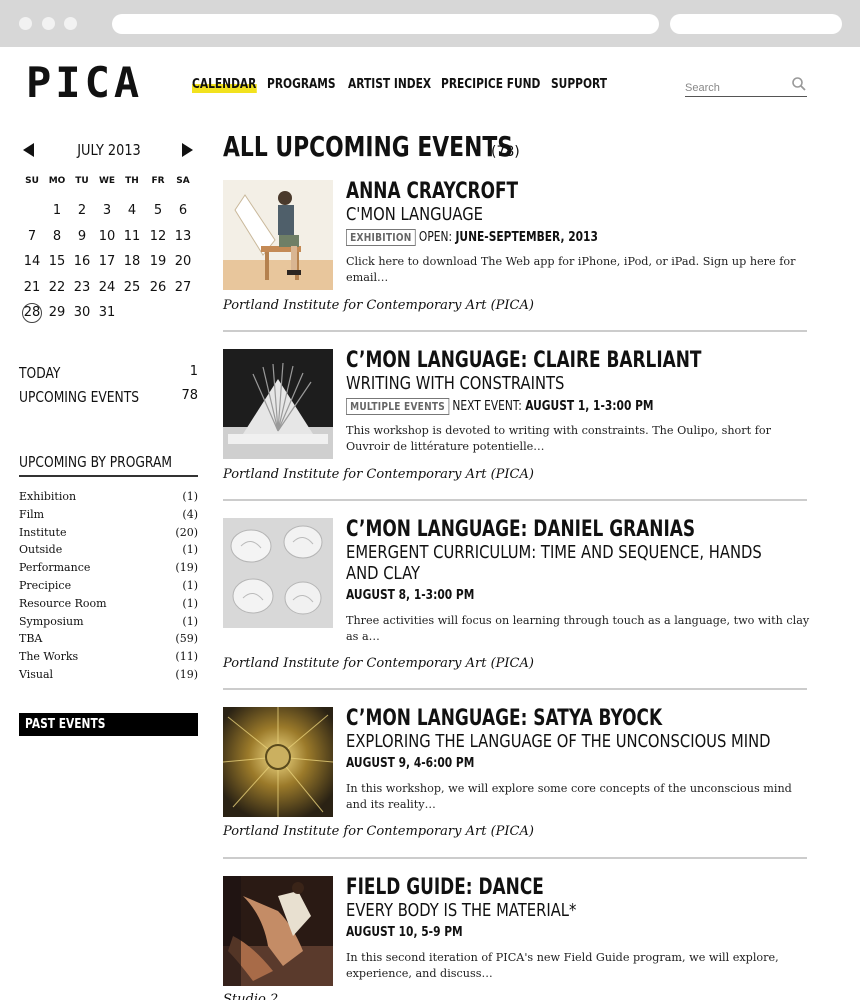 This screenshot has height=1000, width=860. I want to click on calendar-day: 18, so click(132, 262).